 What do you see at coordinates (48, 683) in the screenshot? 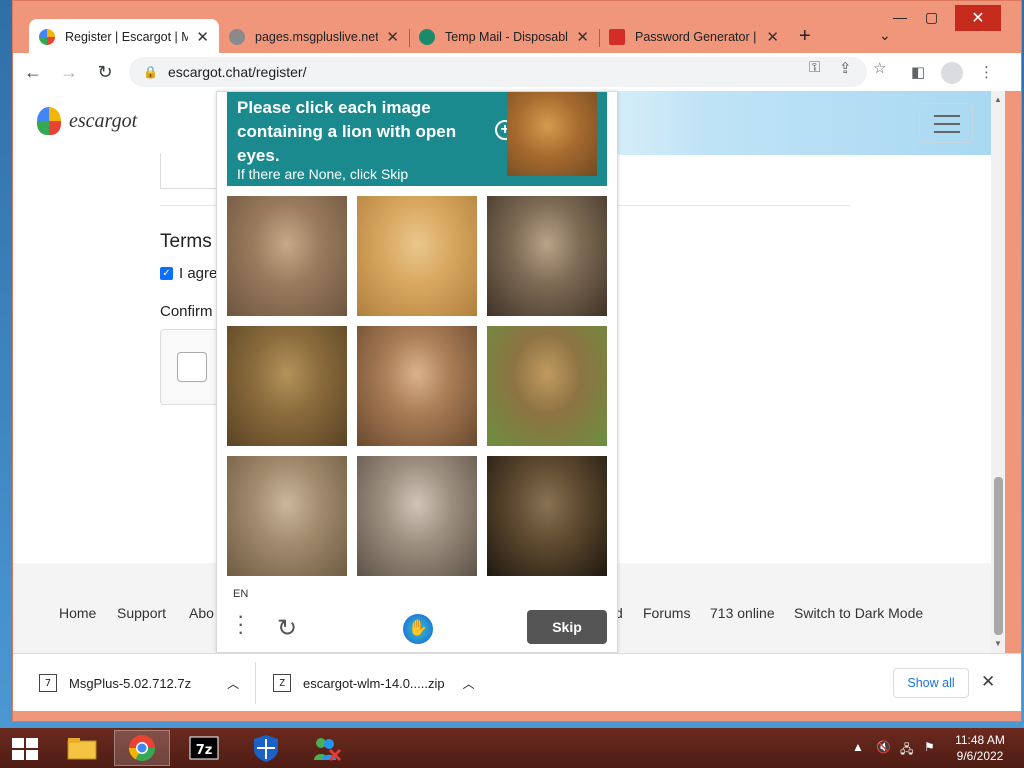
I see `7z-archive-icon: 7` at bounding box center [48, 683].